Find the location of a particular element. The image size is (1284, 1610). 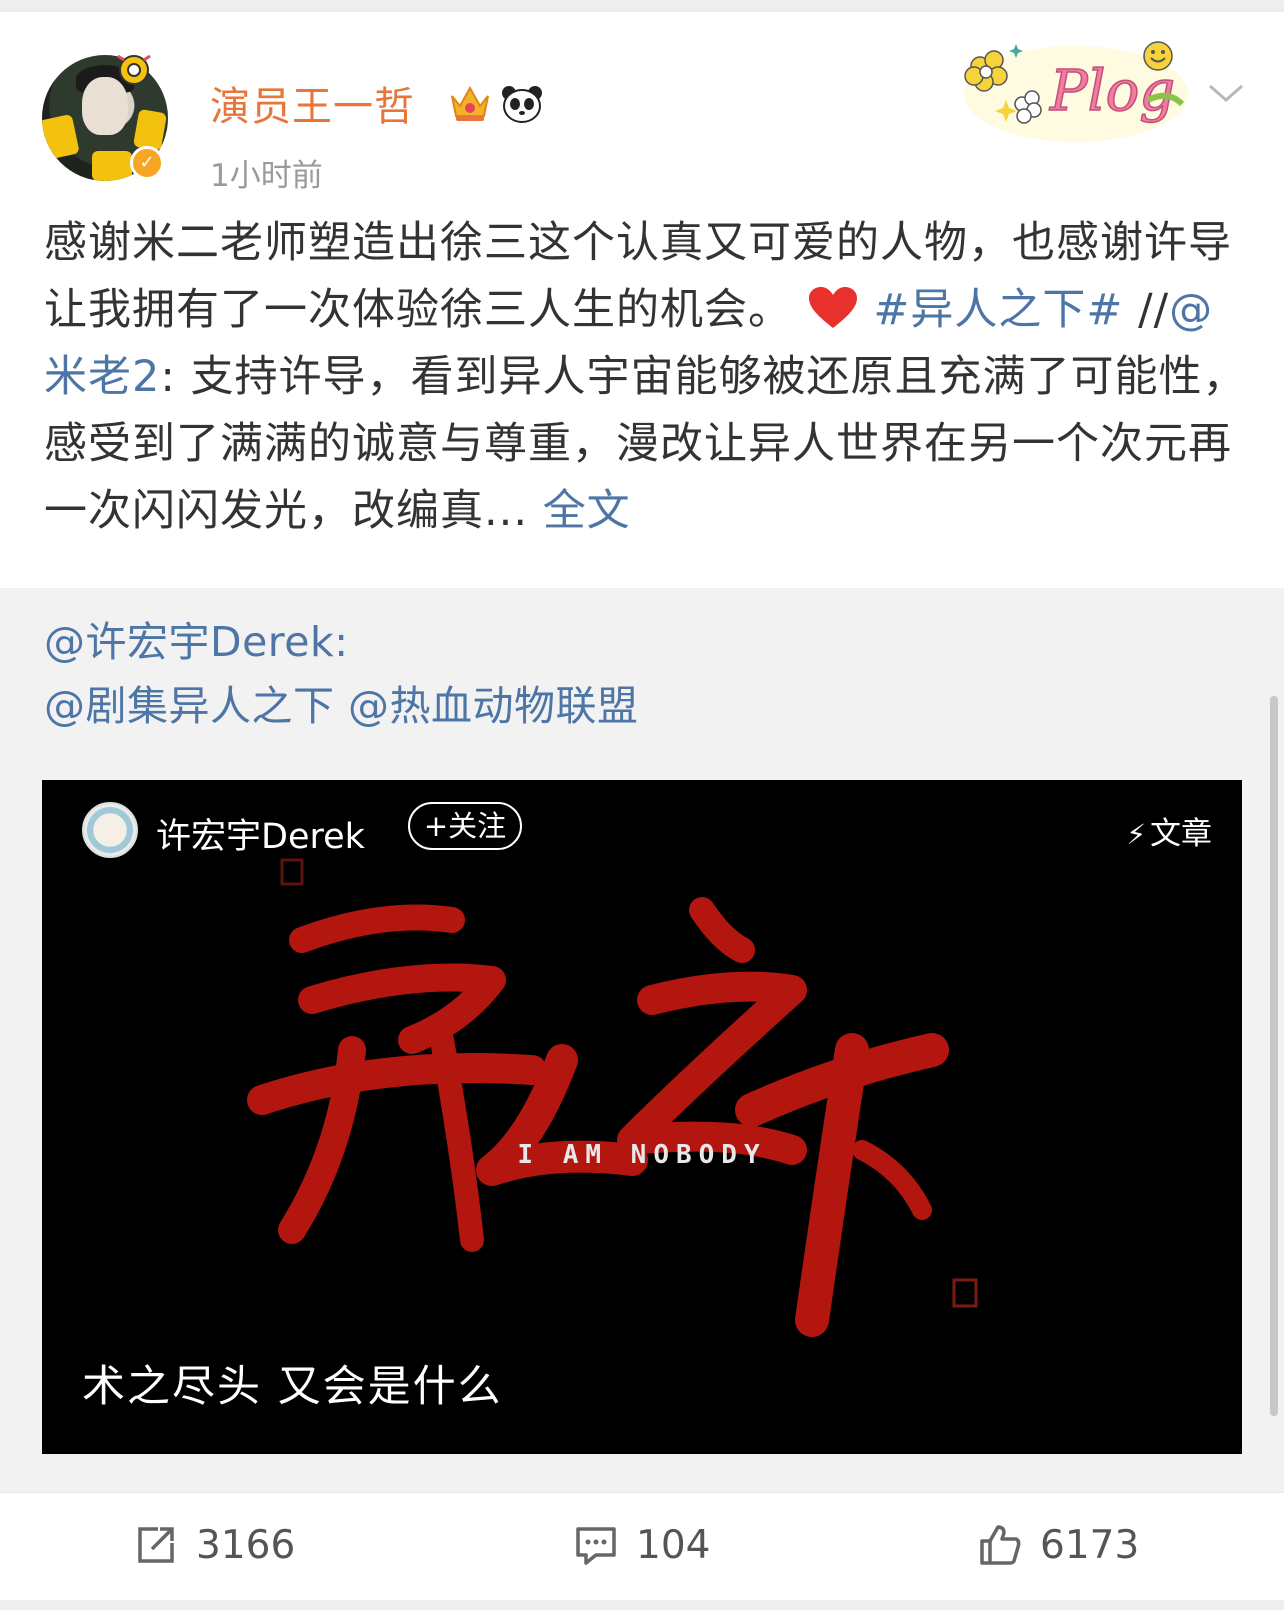

share-icon is located at coordinates (156, 1545).